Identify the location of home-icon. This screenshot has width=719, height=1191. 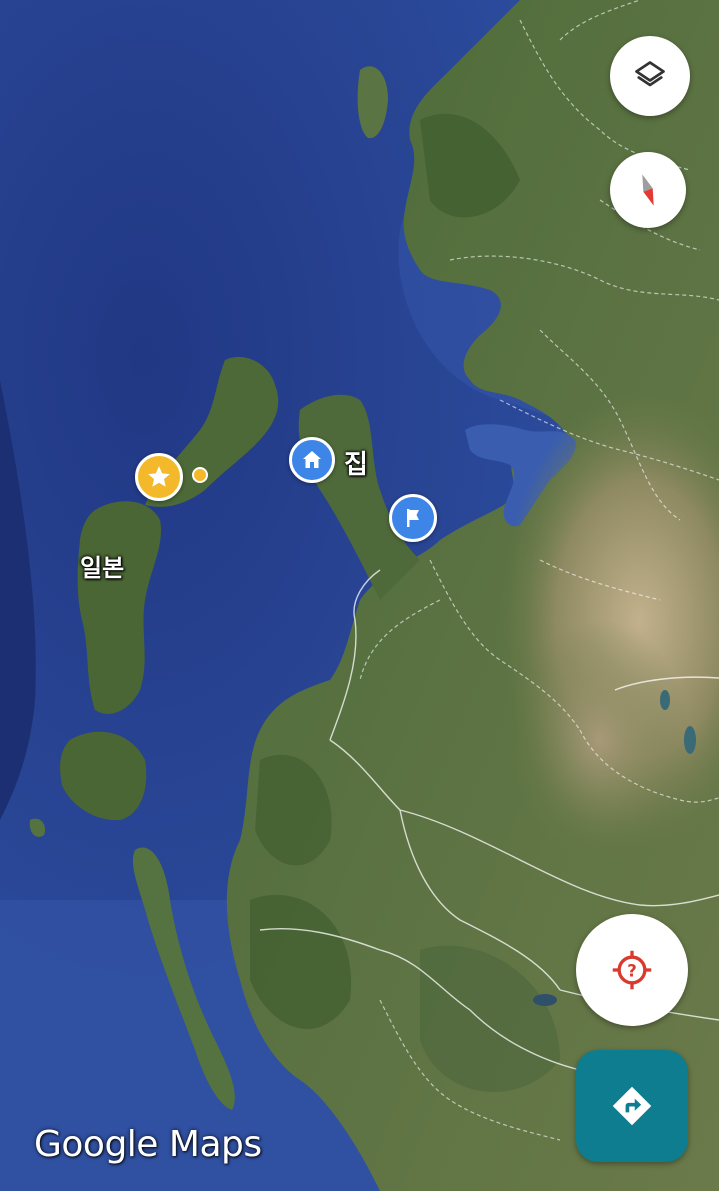
(312, 459).